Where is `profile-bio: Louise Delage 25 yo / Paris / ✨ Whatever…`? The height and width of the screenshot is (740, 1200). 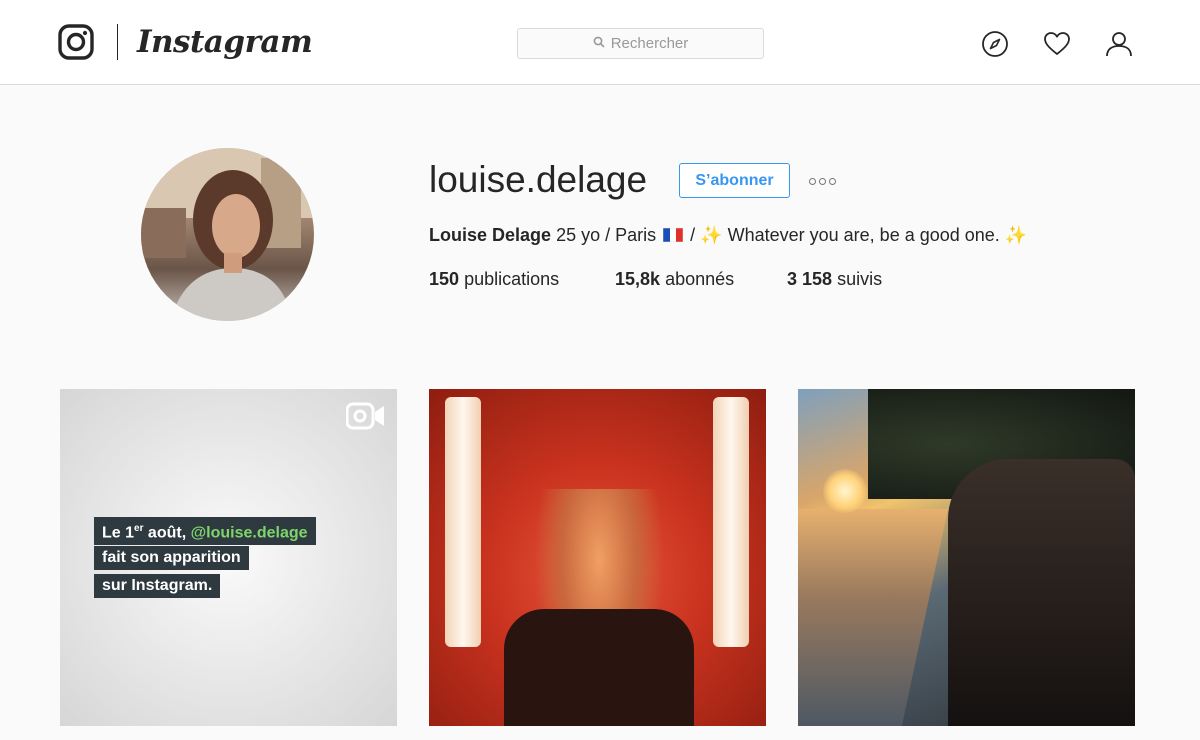
profile-bio: Louise Delage 25 yo / Paris / ✨ Whatever… is located at coordinates (728, 235).